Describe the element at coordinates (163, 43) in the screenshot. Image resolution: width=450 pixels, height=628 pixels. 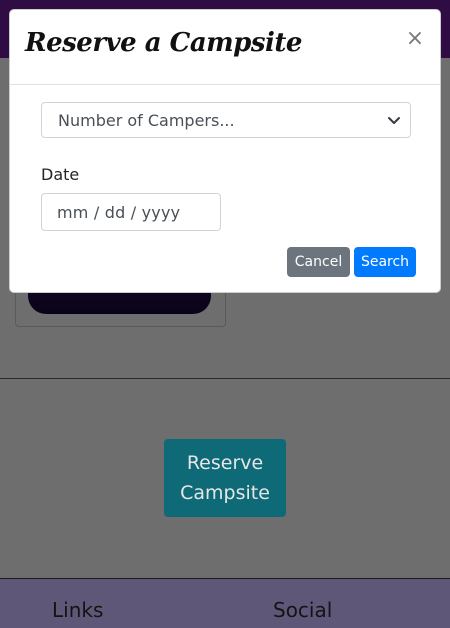
I see `modal-title: Reserve a Campsite` at that location.